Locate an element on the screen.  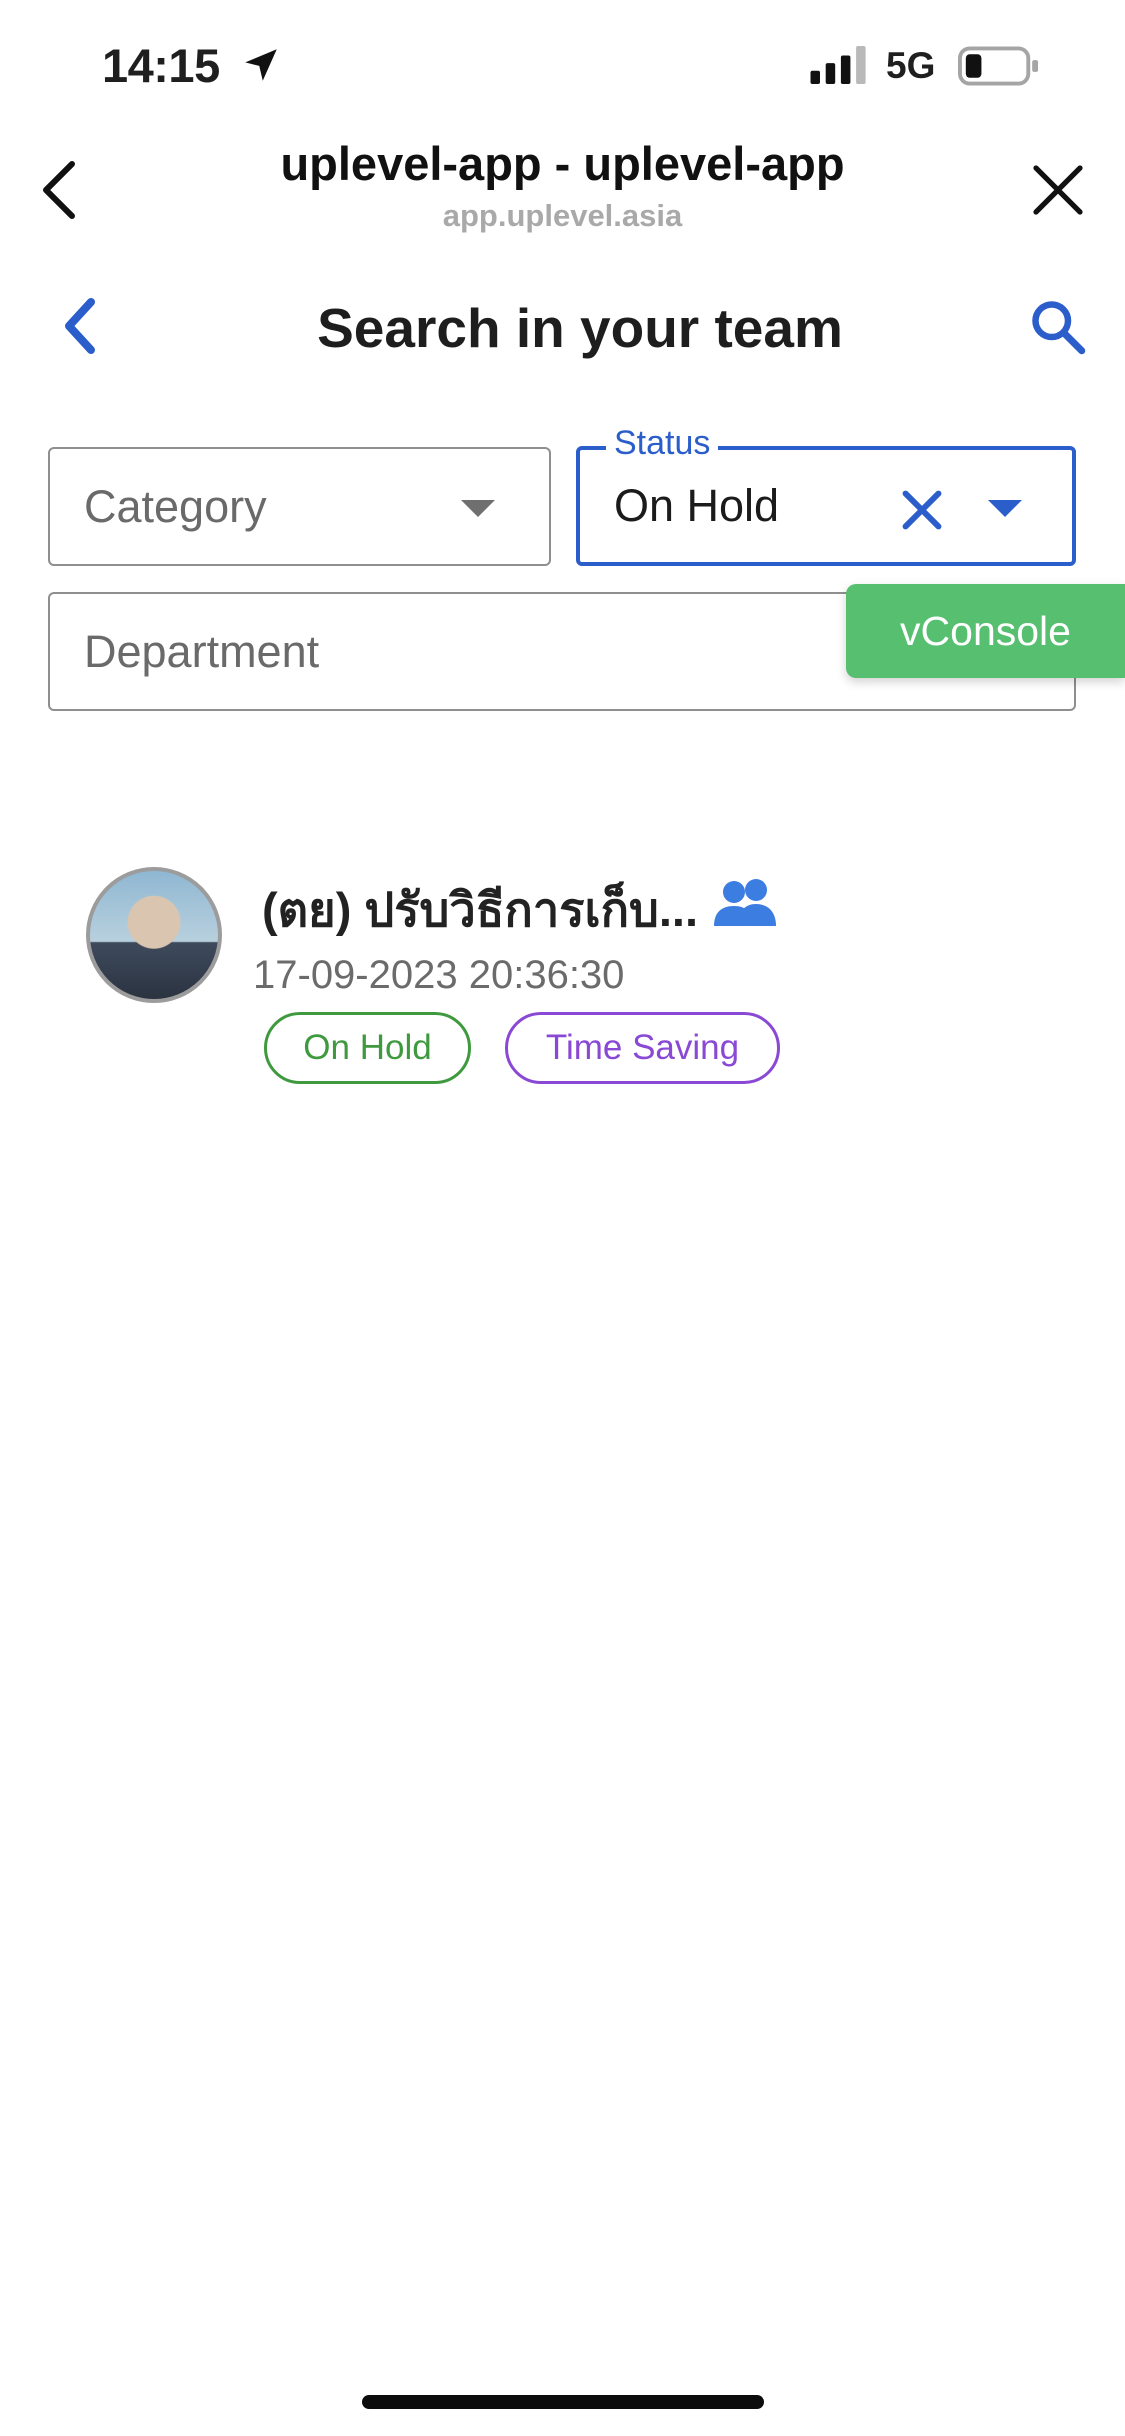
location-arrow-icon is located at coordinates (261, 65).